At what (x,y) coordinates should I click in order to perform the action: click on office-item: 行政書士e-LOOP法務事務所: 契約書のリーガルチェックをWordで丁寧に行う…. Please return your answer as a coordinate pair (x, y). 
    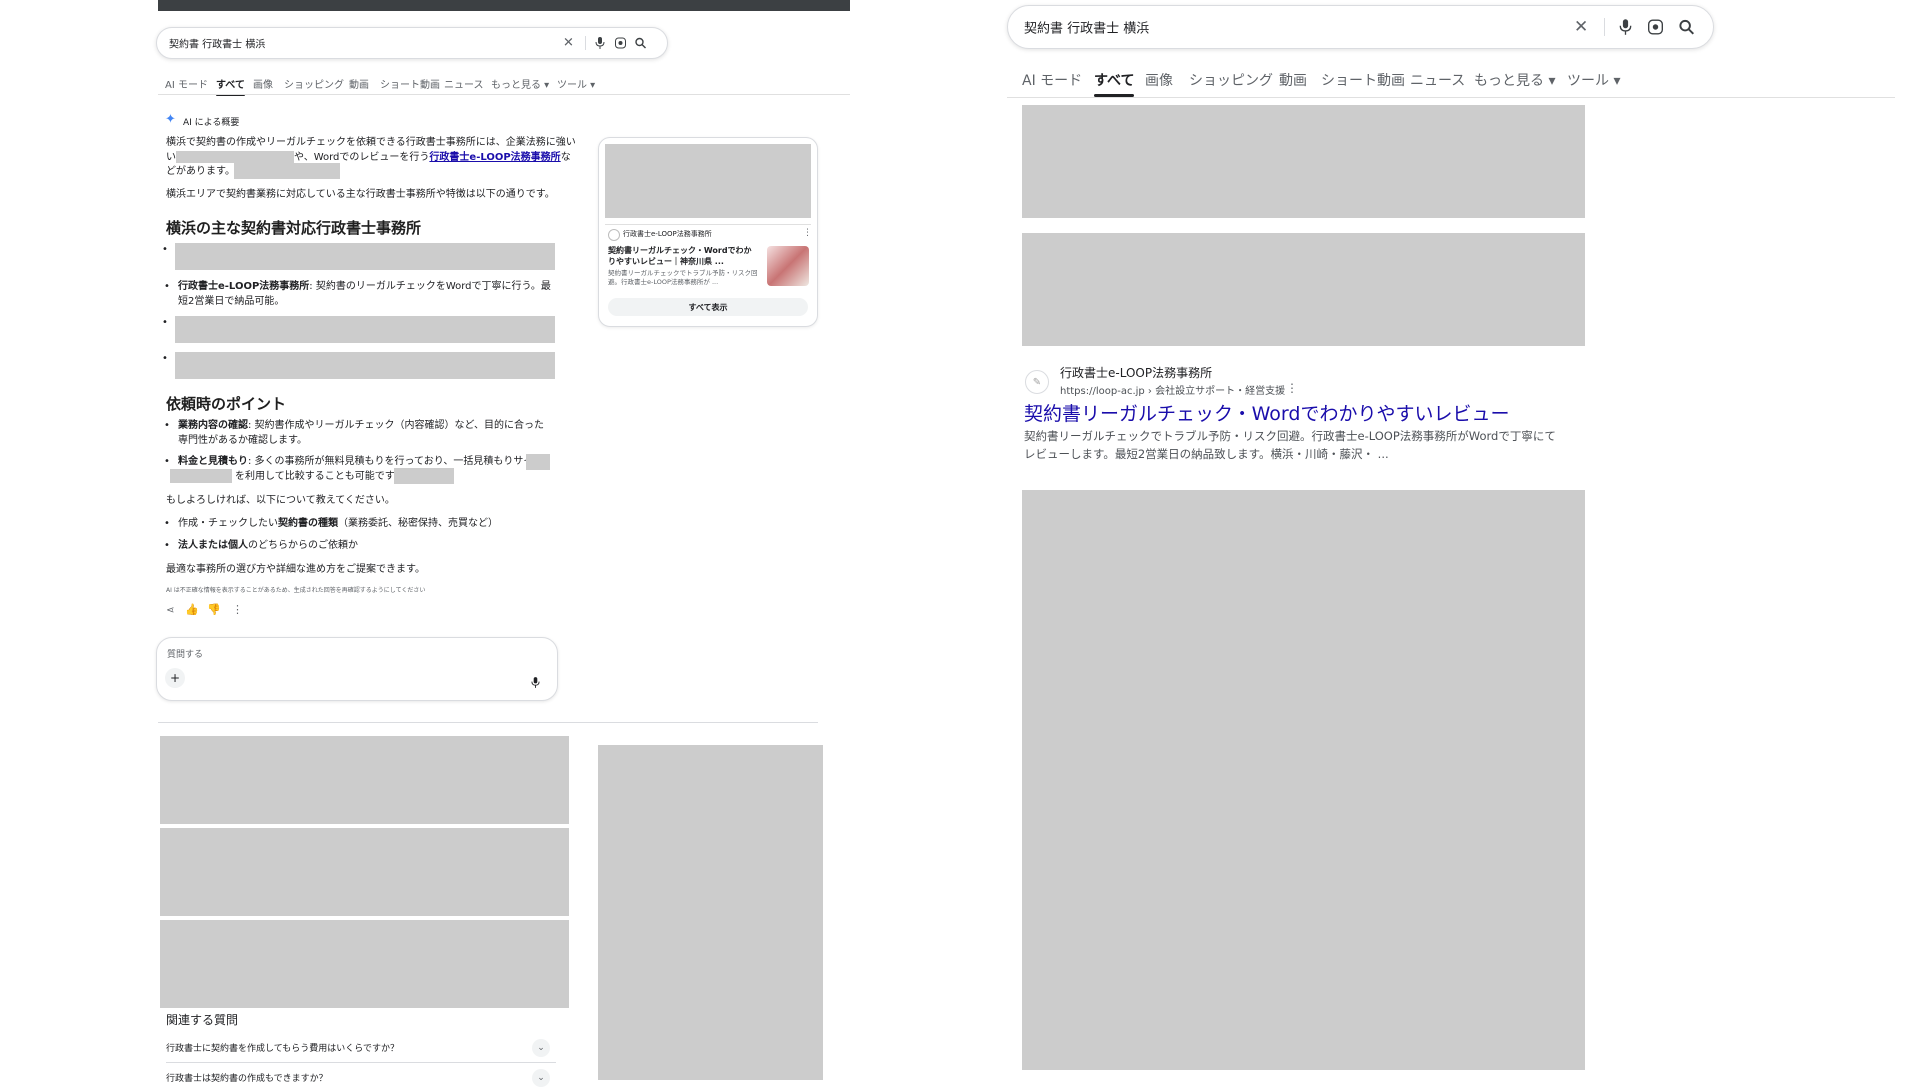
    Looking at the image, I should click on (361, 294).